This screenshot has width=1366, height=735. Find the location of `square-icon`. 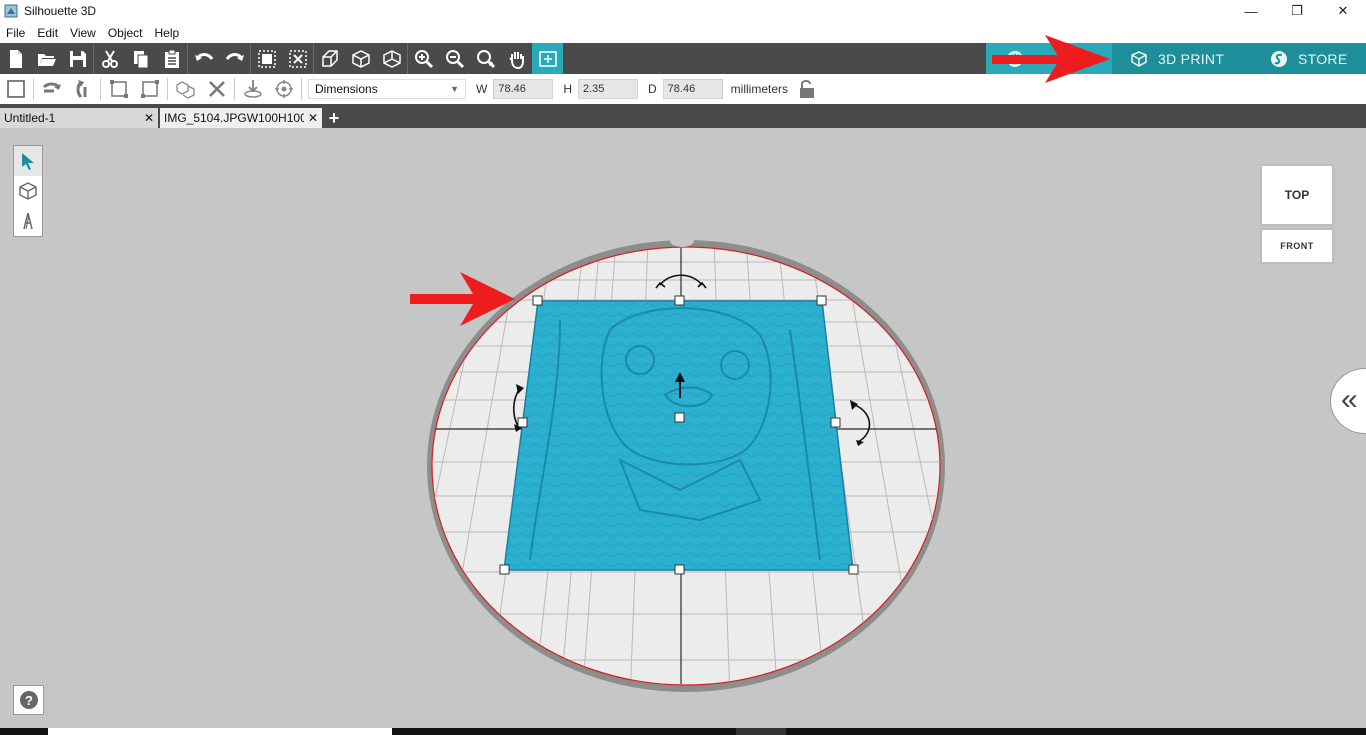

square-icon is located at coordinates (15, 89).